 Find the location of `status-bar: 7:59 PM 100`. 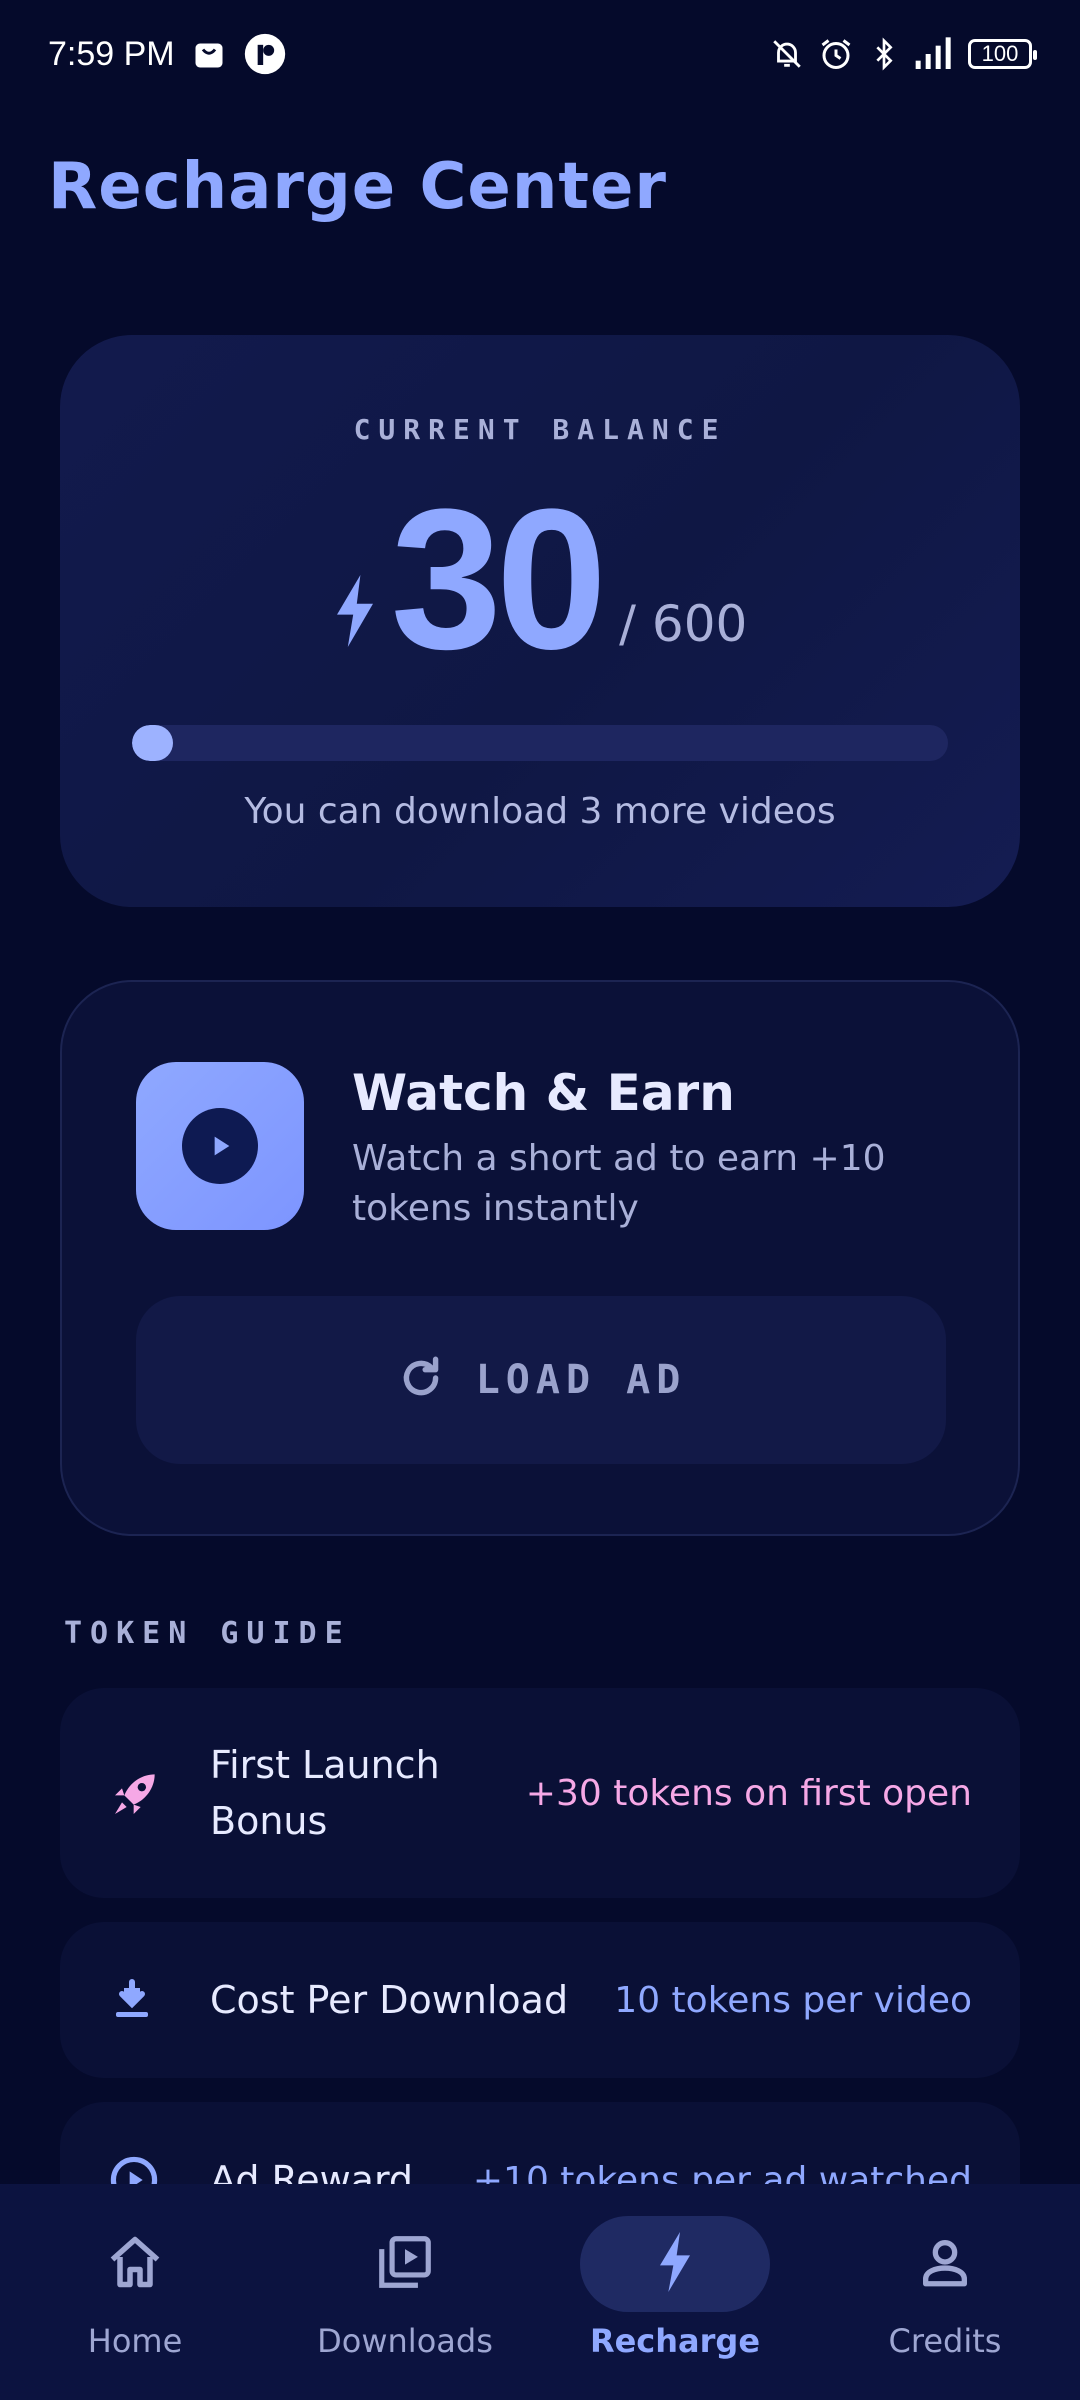

status-bar: 7:59 PM 100 is located at coordinates (540, 54).